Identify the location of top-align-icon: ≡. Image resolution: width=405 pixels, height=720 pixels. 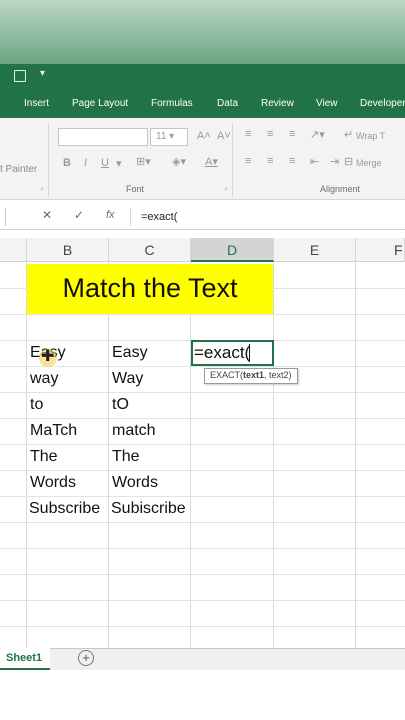
(248, 134).